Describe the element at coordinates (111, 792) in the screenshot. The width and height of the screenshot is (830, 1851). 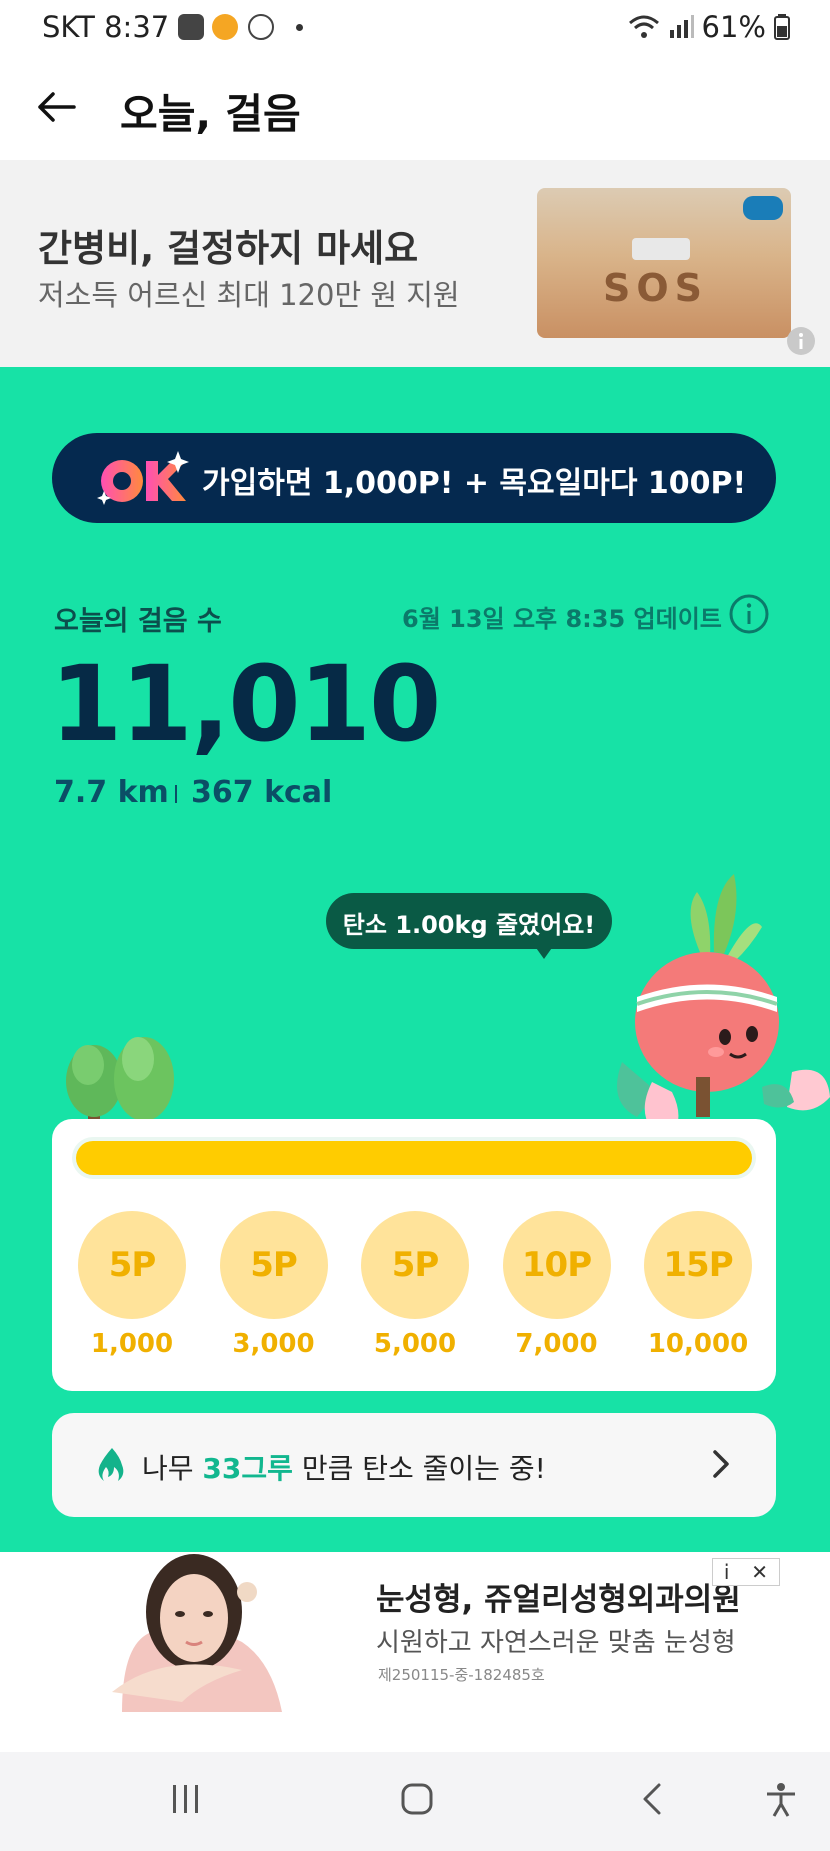
I see `distance-value: 7.7 km` at that location.